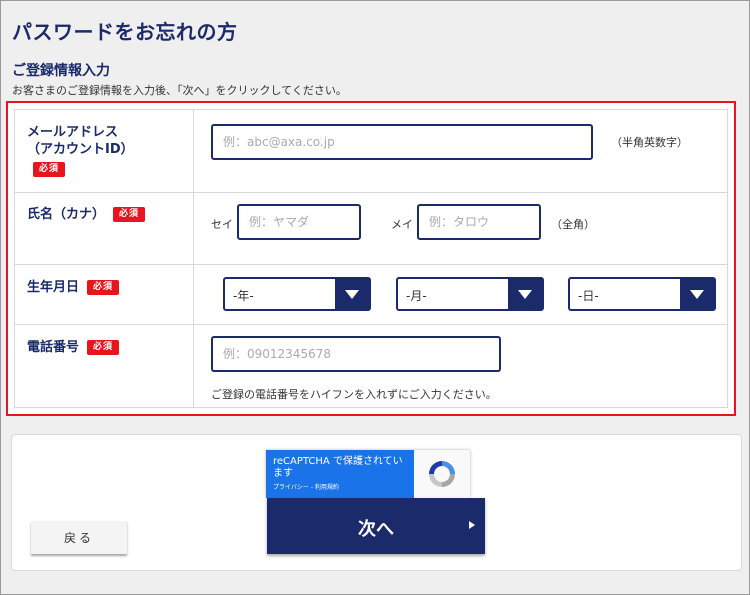 This screenshot has height=595, width=750. I want to click on phone-label-cell: 電話番号 必須, so click(104, 366).